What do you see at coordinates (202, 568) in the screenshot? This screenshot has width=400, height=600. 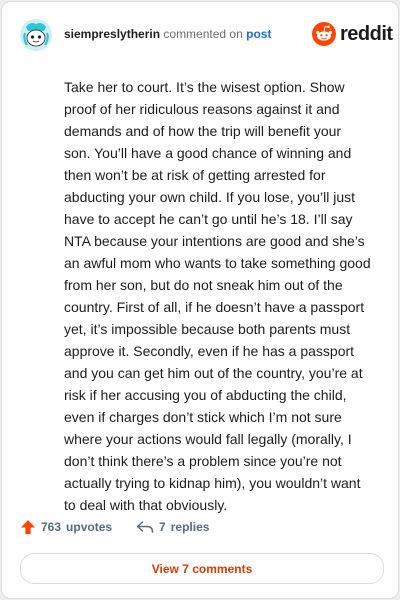 I see `view-comments-button: View 7 comments` at bounding box center [202, 568].